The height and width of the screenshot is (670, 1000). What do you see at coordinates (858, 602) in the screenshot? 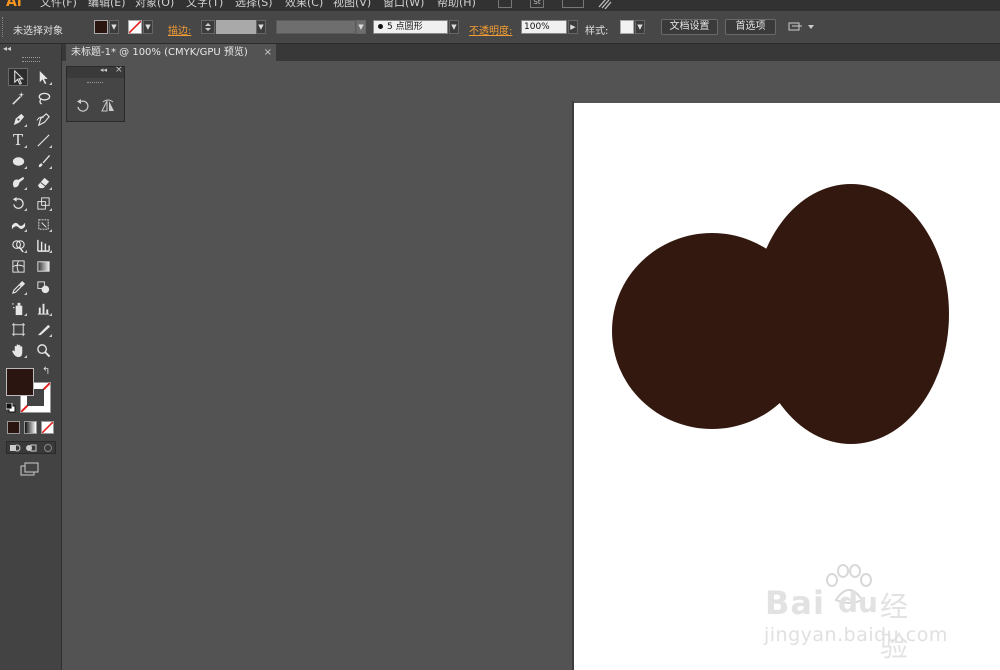
I see `watermark-brand-du: du` at bounding box center [858, 602].